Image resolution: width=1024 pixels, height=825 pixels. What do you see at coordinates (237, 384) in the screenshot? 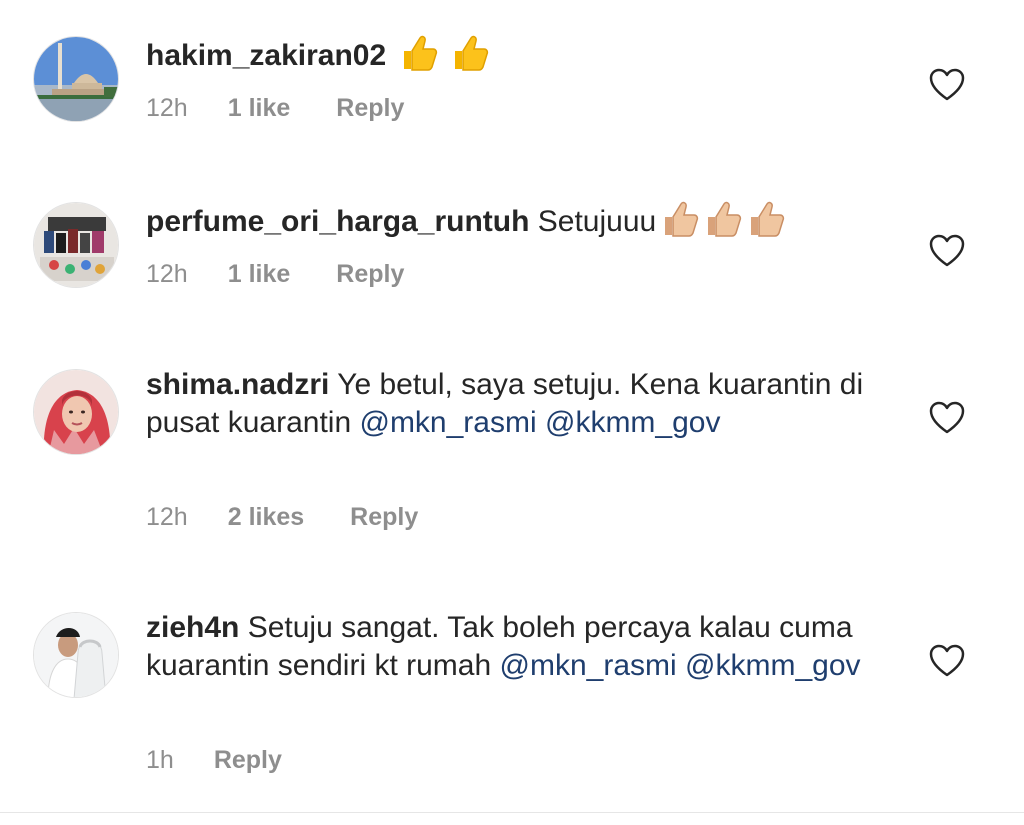
I see `comment-username: shima.nadzri` at bounding box center [237, 384].